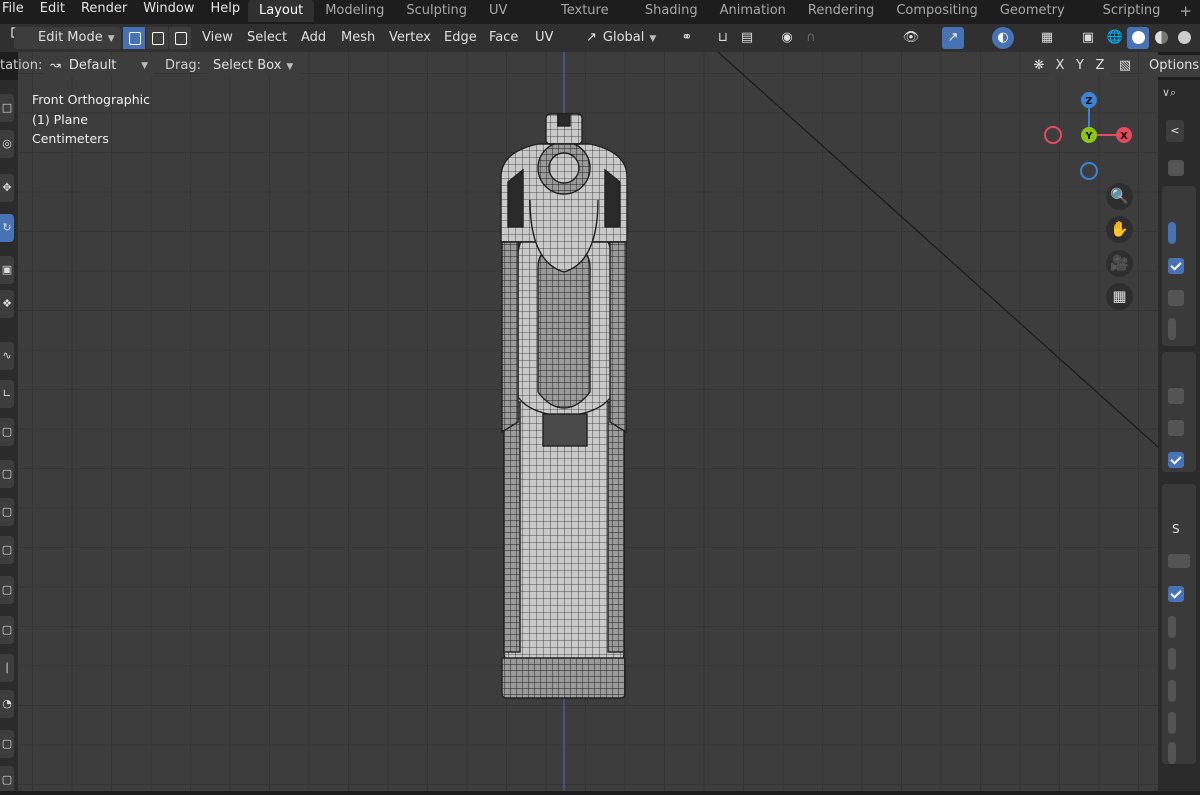  What do you see at coordinates (1179, 561) in the screenshot?
I see `value-field` at bounding box center [1179, 561].